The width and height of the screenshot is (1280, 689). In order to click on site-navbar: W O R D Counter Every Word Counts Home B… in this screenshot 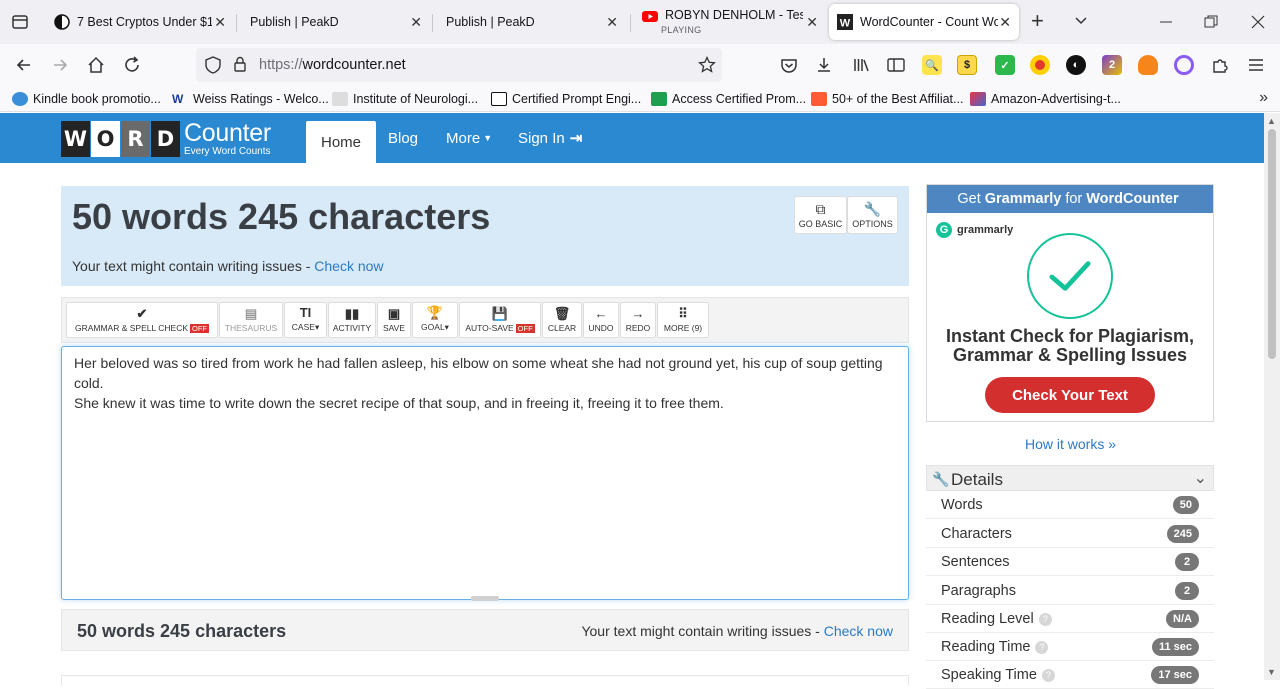, I will do `click(632, 138)`.